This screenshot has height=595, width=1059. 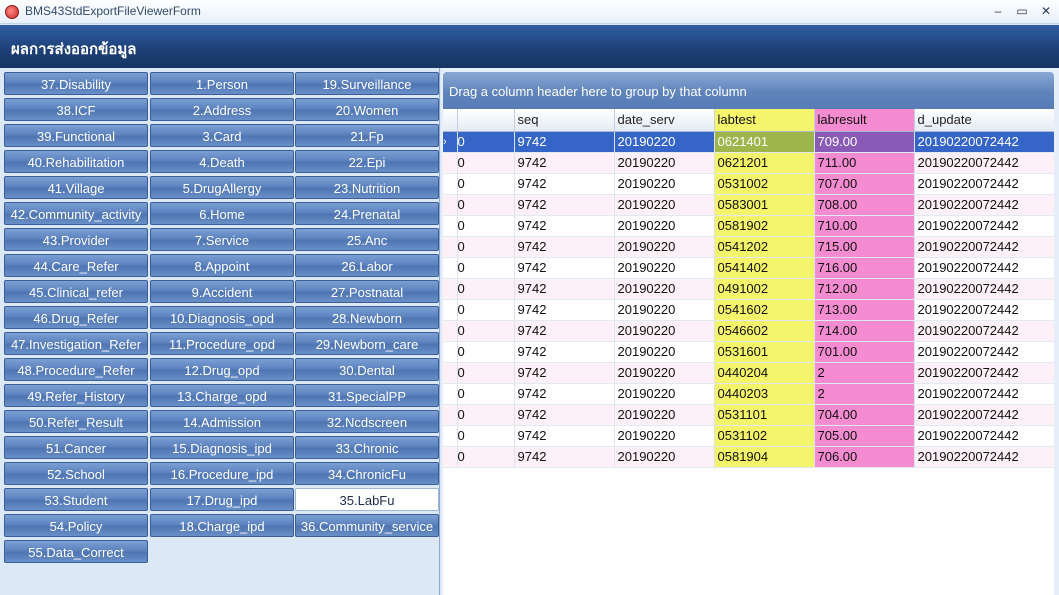 I want to click on nav-button: 28.Newborn, so click(x=367, y=317).